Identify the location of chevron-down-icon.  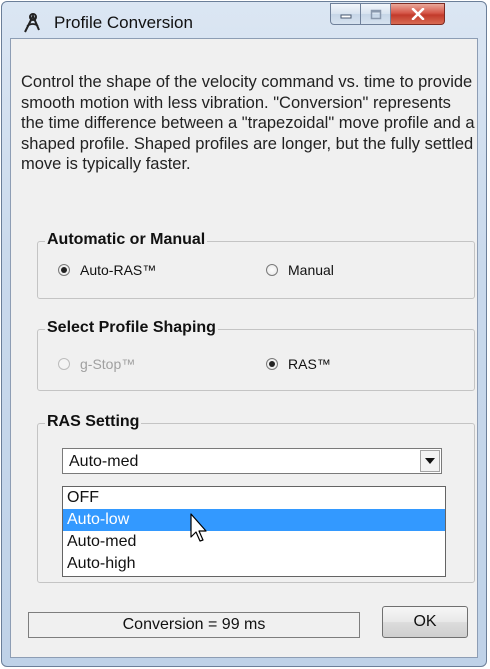
(430, 461).